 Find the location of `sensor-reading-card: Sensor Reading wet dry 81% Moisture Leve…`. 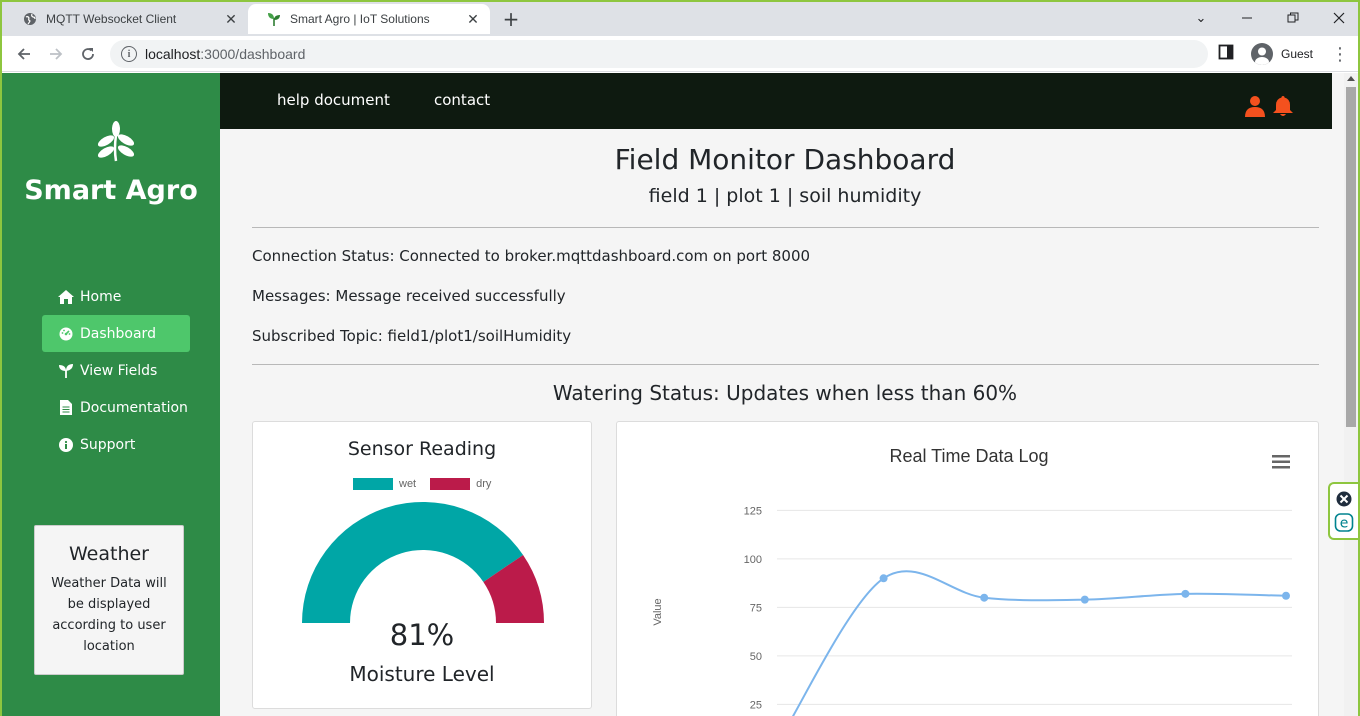

sensor-reading-card: Sensor Reading wet dry 81% Moisture Leve… is located at coordinates (422, 565).